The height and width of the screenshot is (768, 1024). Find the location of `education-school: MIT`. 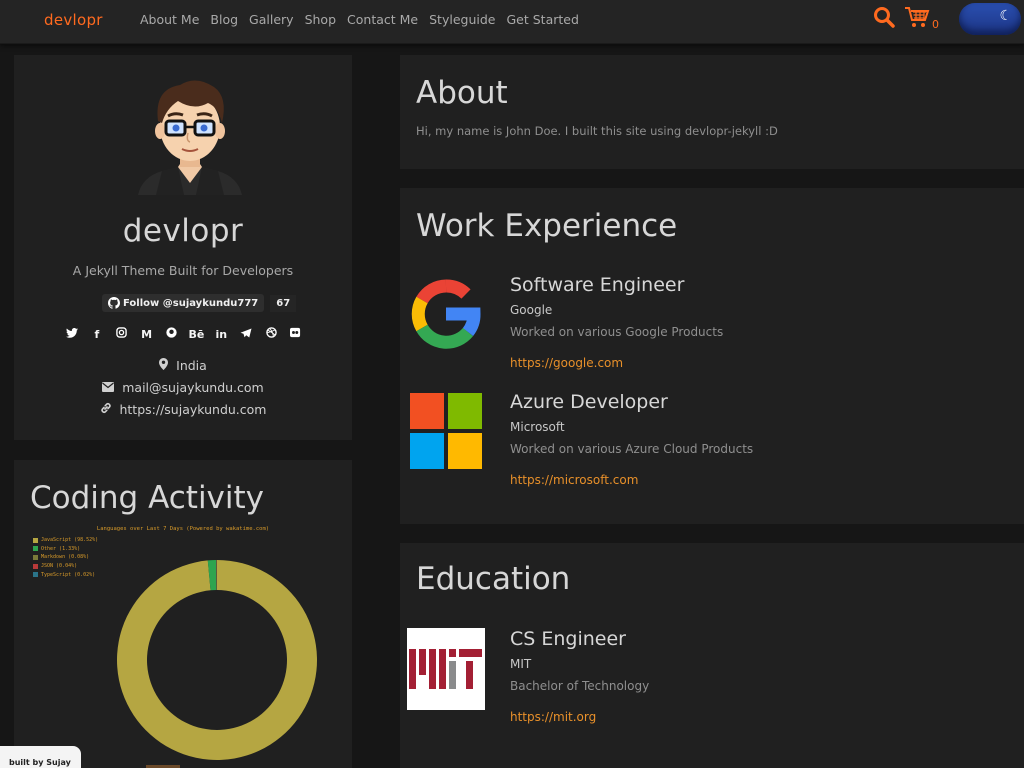

education-school: MIT is located at coordinates (521, 664).